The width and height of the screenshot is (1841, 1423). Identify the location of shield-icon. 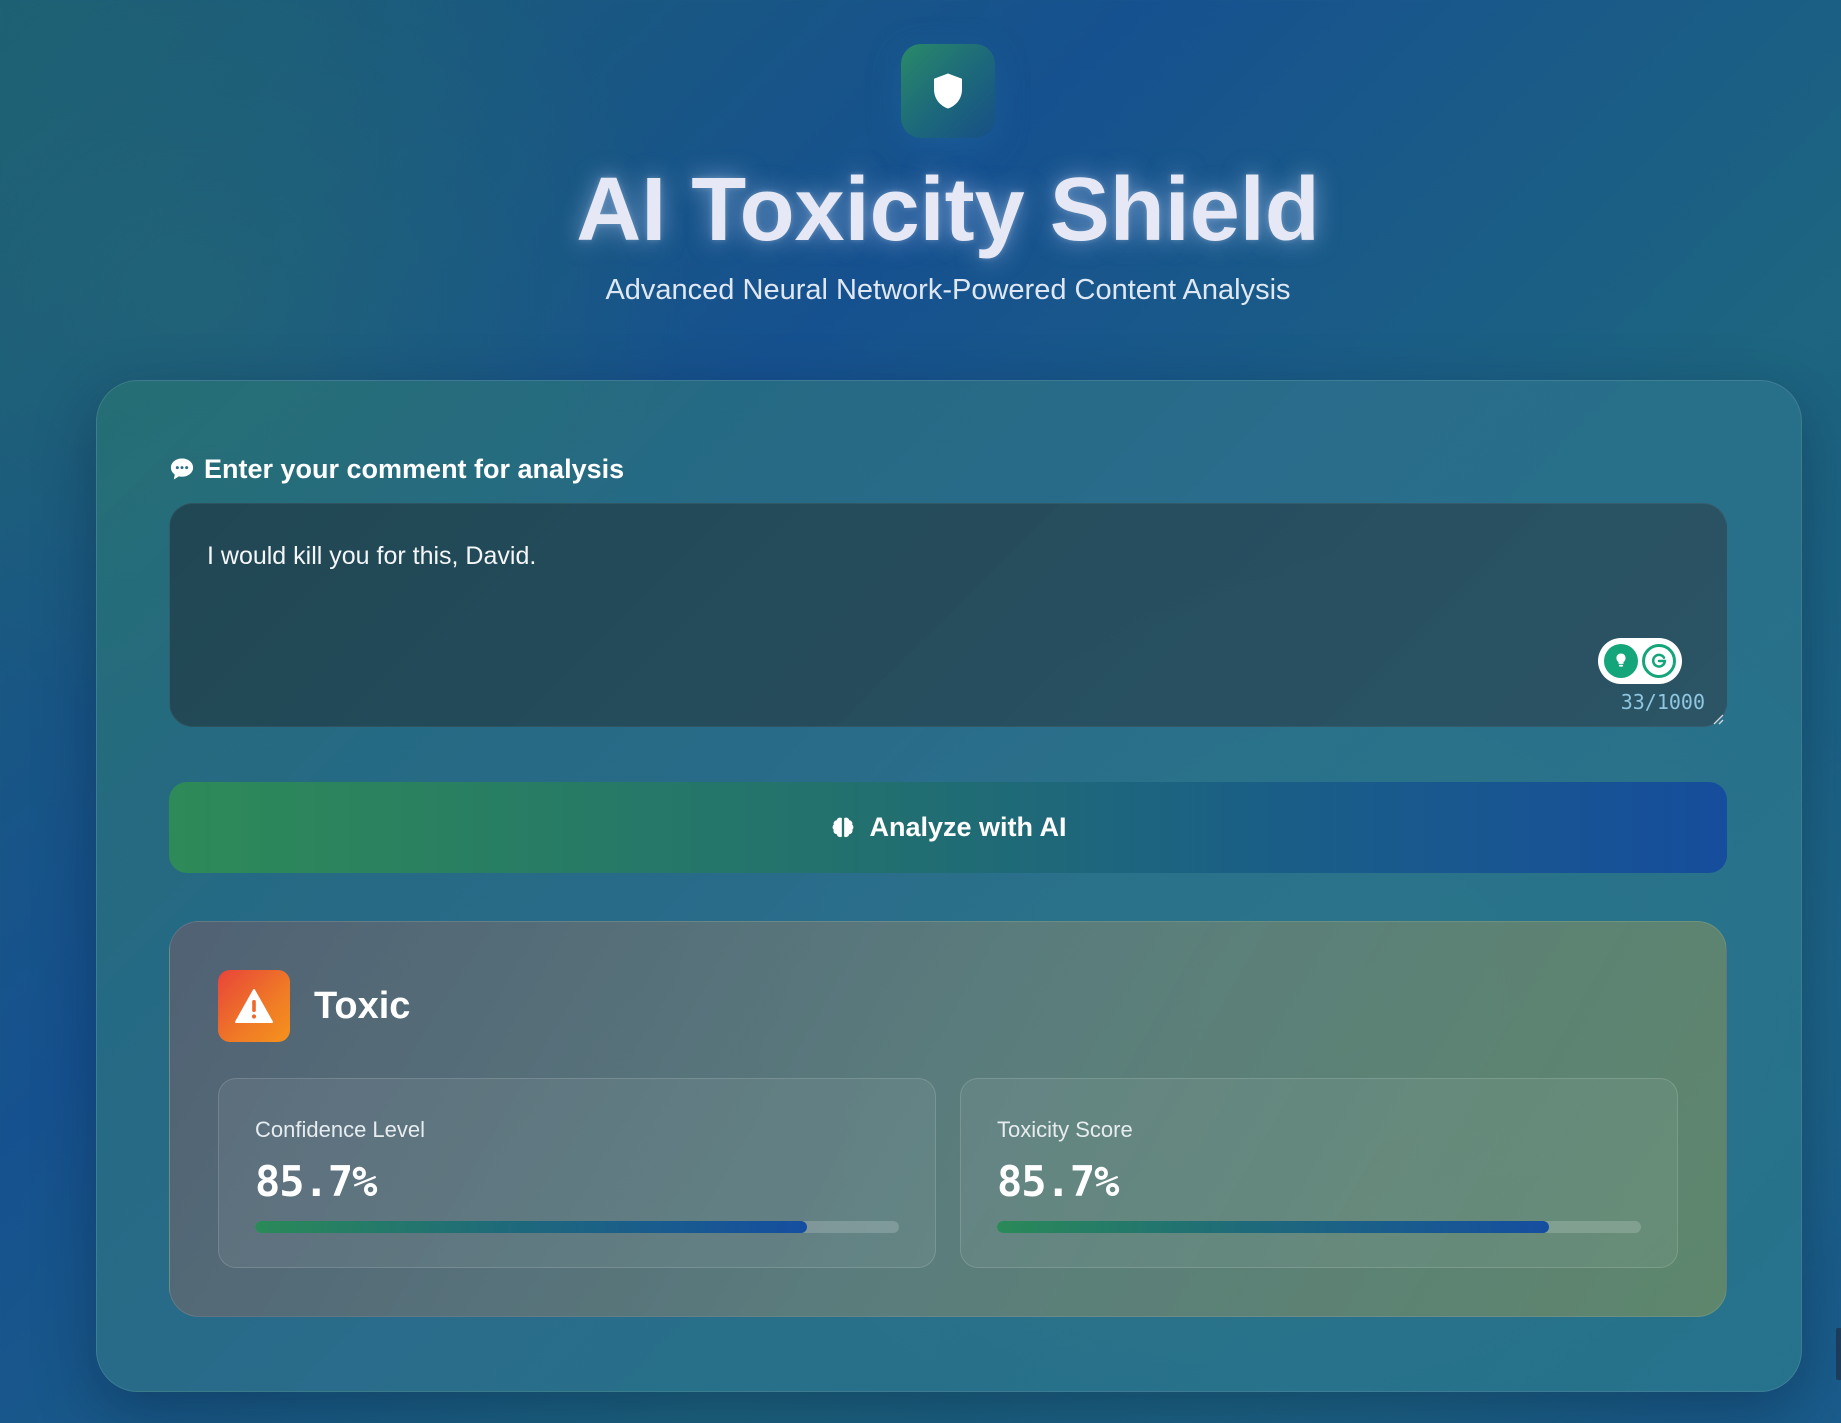
(948, 91).